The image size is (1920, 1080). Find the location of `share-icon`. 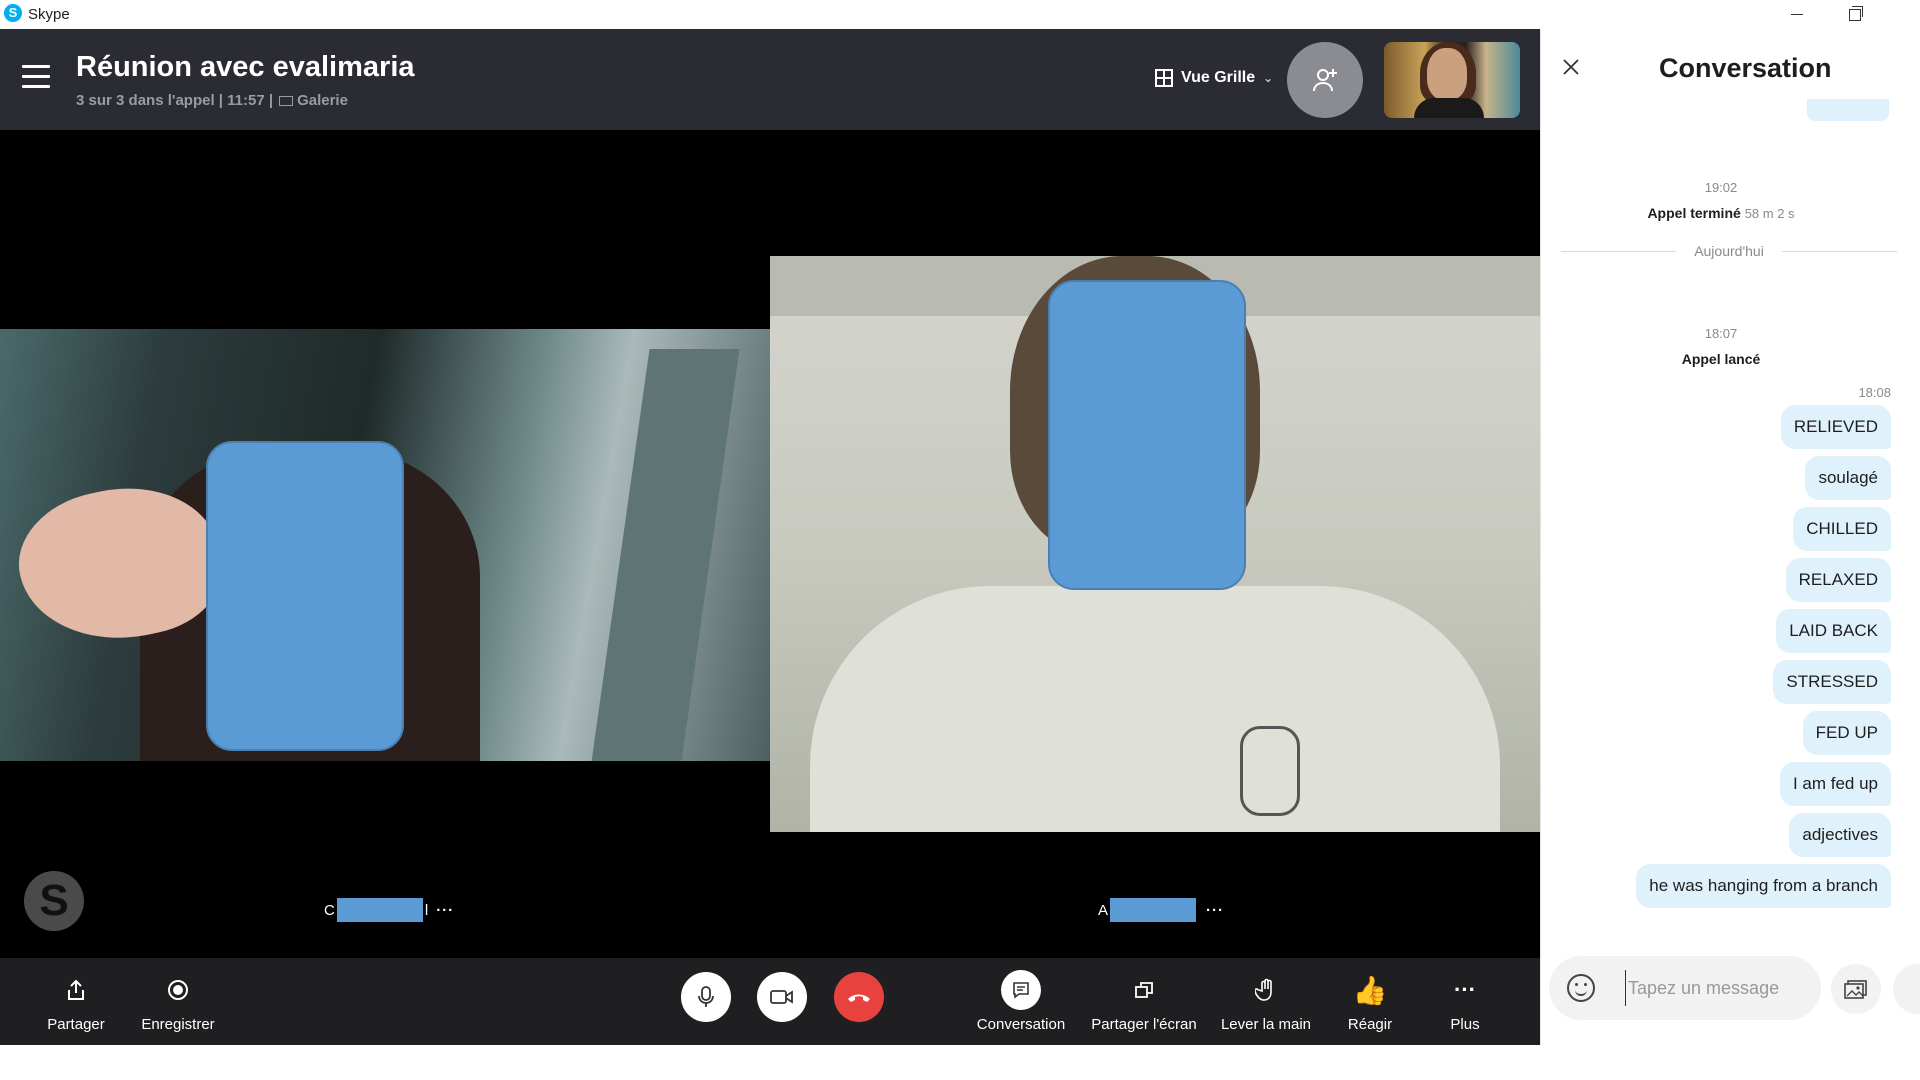

share-icon is located at coordinates (76, 989).